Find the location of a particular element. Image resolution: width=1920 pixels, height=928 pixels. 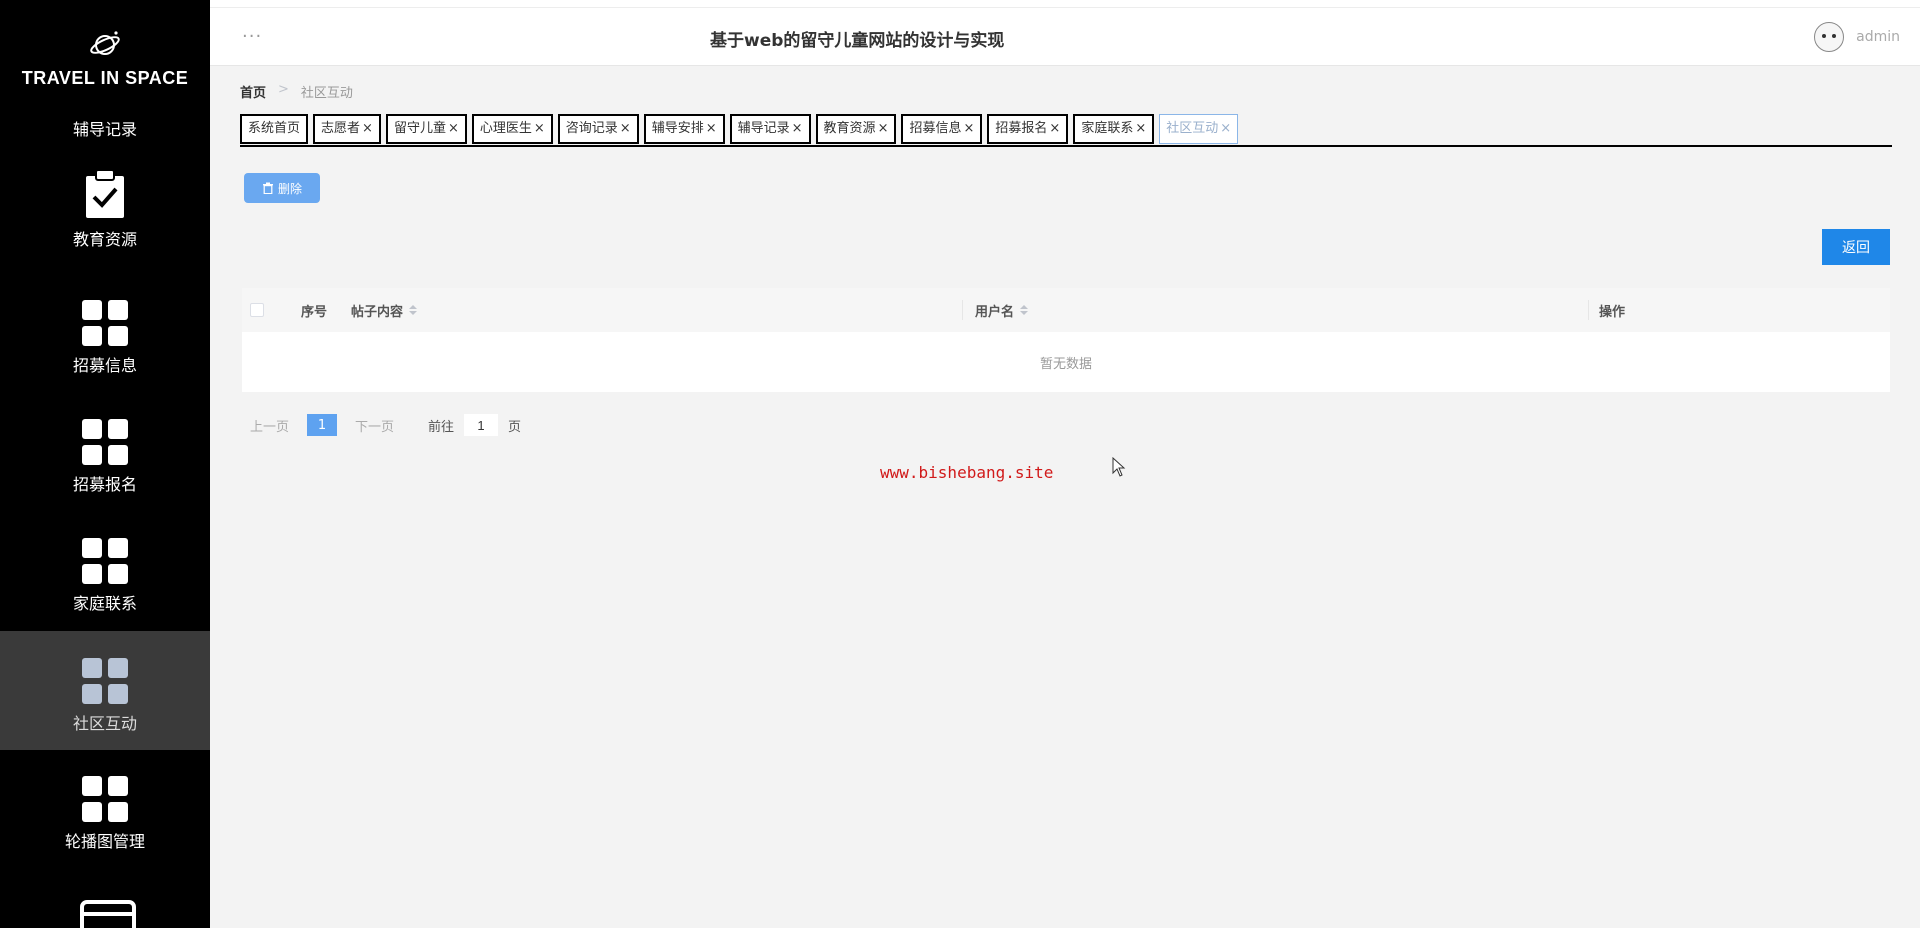

tab-label: 志愿者 is located at coordinates (341, 128).